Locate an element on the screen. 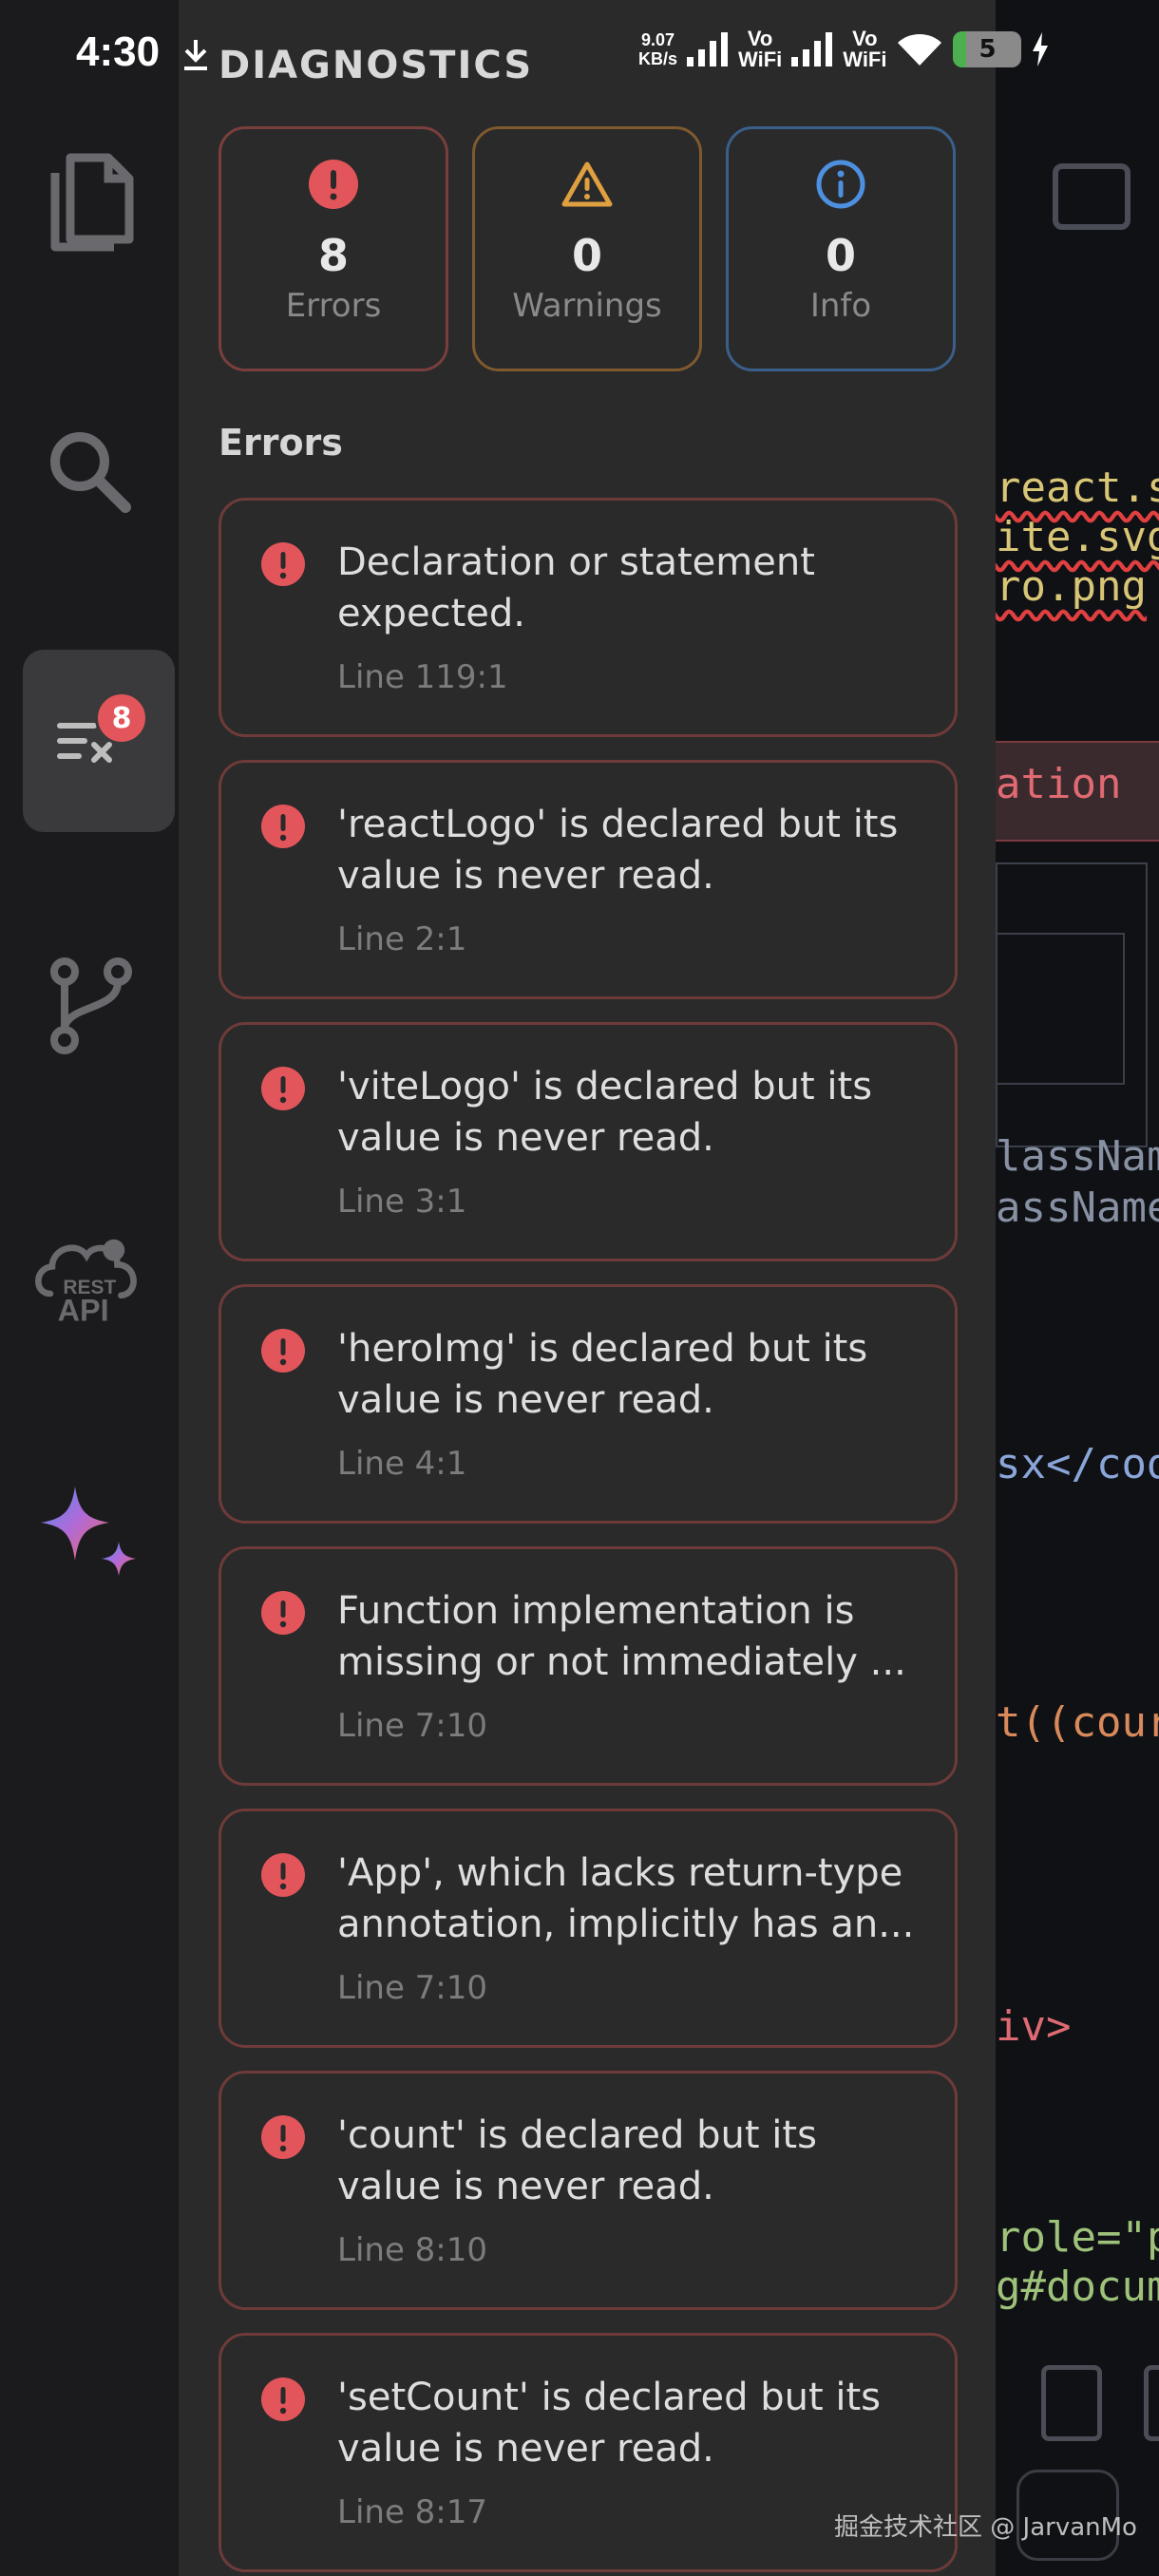 This screenshot has height=2576, width=1159. warnings-label: Warnings is located at coordinates (587, 306).